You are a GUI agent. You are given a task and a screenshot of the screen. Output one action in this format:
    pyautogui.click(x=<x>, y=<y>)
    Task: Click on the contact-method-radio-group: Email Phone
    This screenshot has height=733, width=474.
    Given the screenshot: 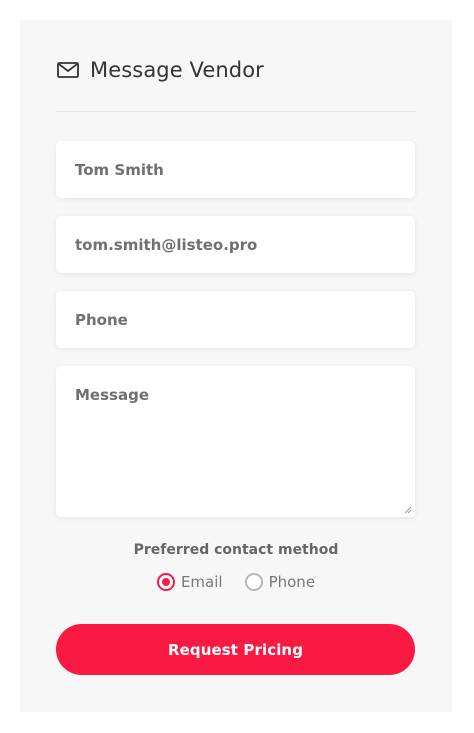 What is the action you would take?
    pyautogui.click(x=236, y=582)
    